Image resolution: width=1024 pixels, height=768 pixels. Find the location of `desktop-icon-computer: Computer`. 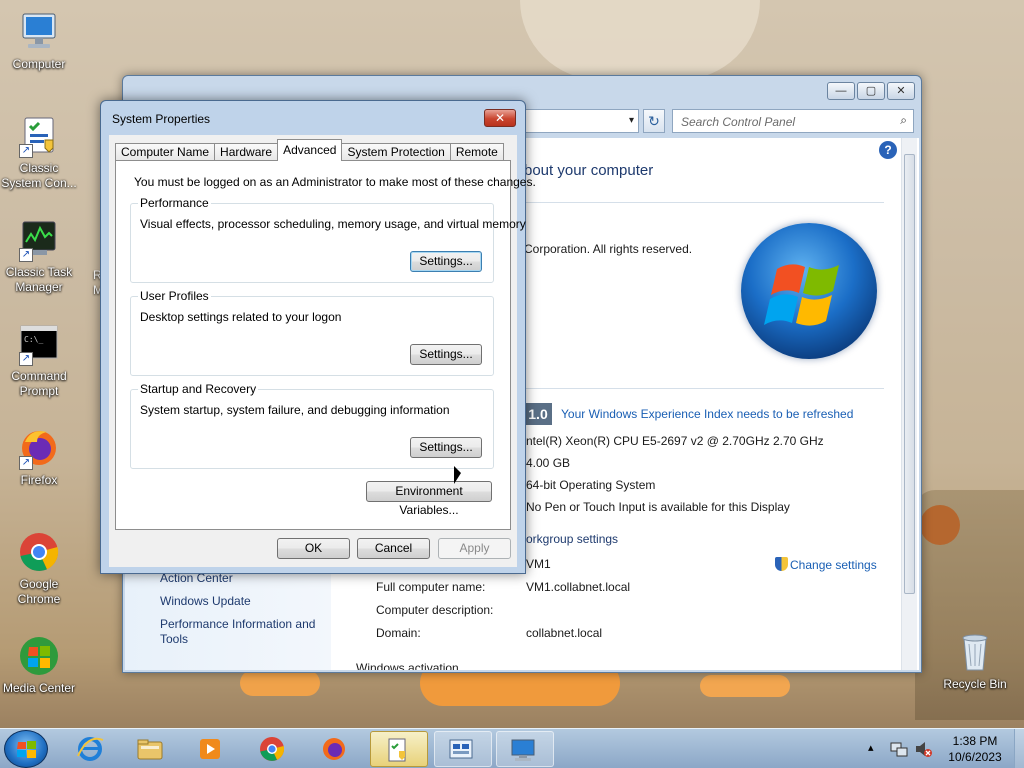

desktop-icon-computer: Computer is located at coordinates (39, 41).